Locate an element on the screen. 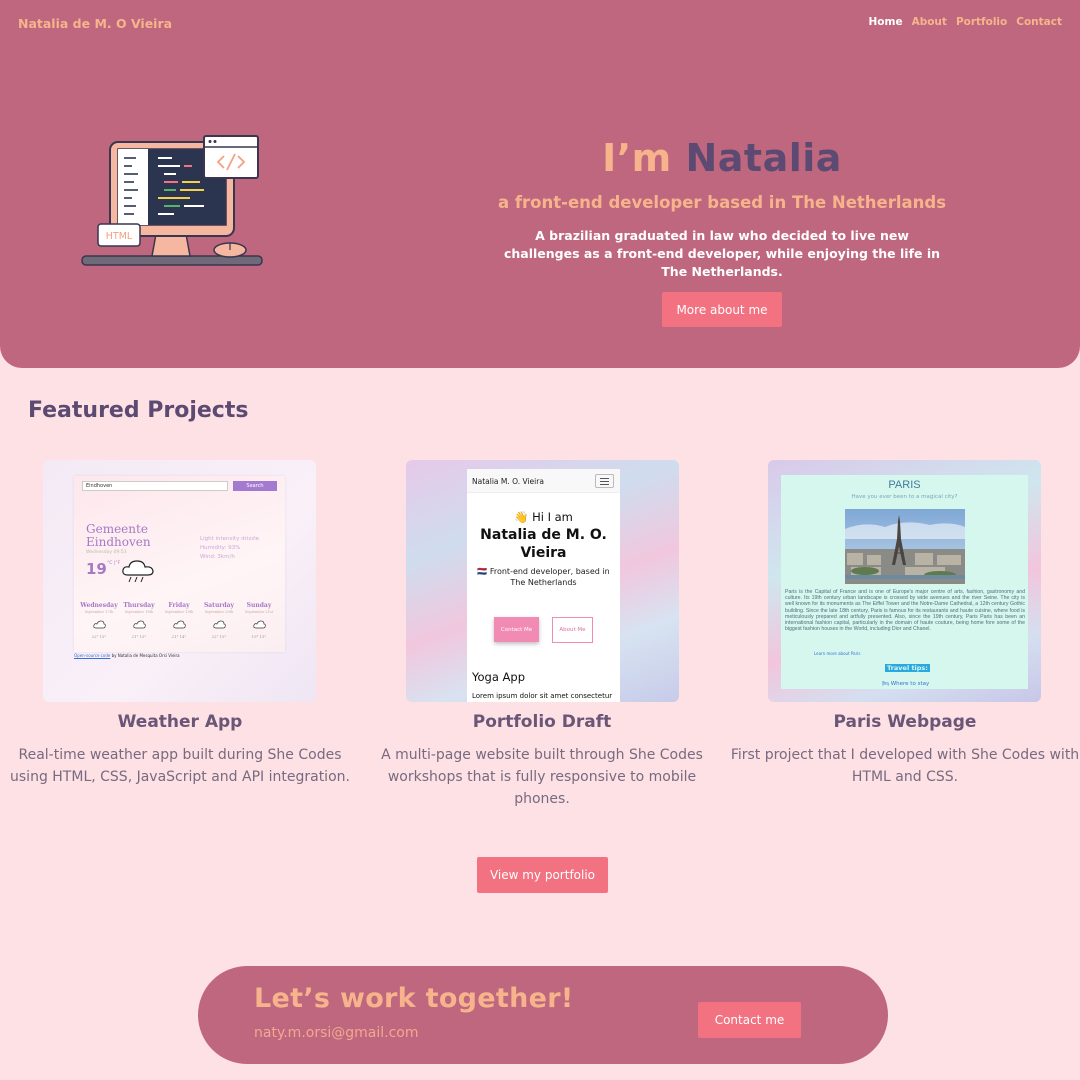 The image size is (1080, 1080). project-title-paris: Paris Webpage is located at coordinates (902, 722).